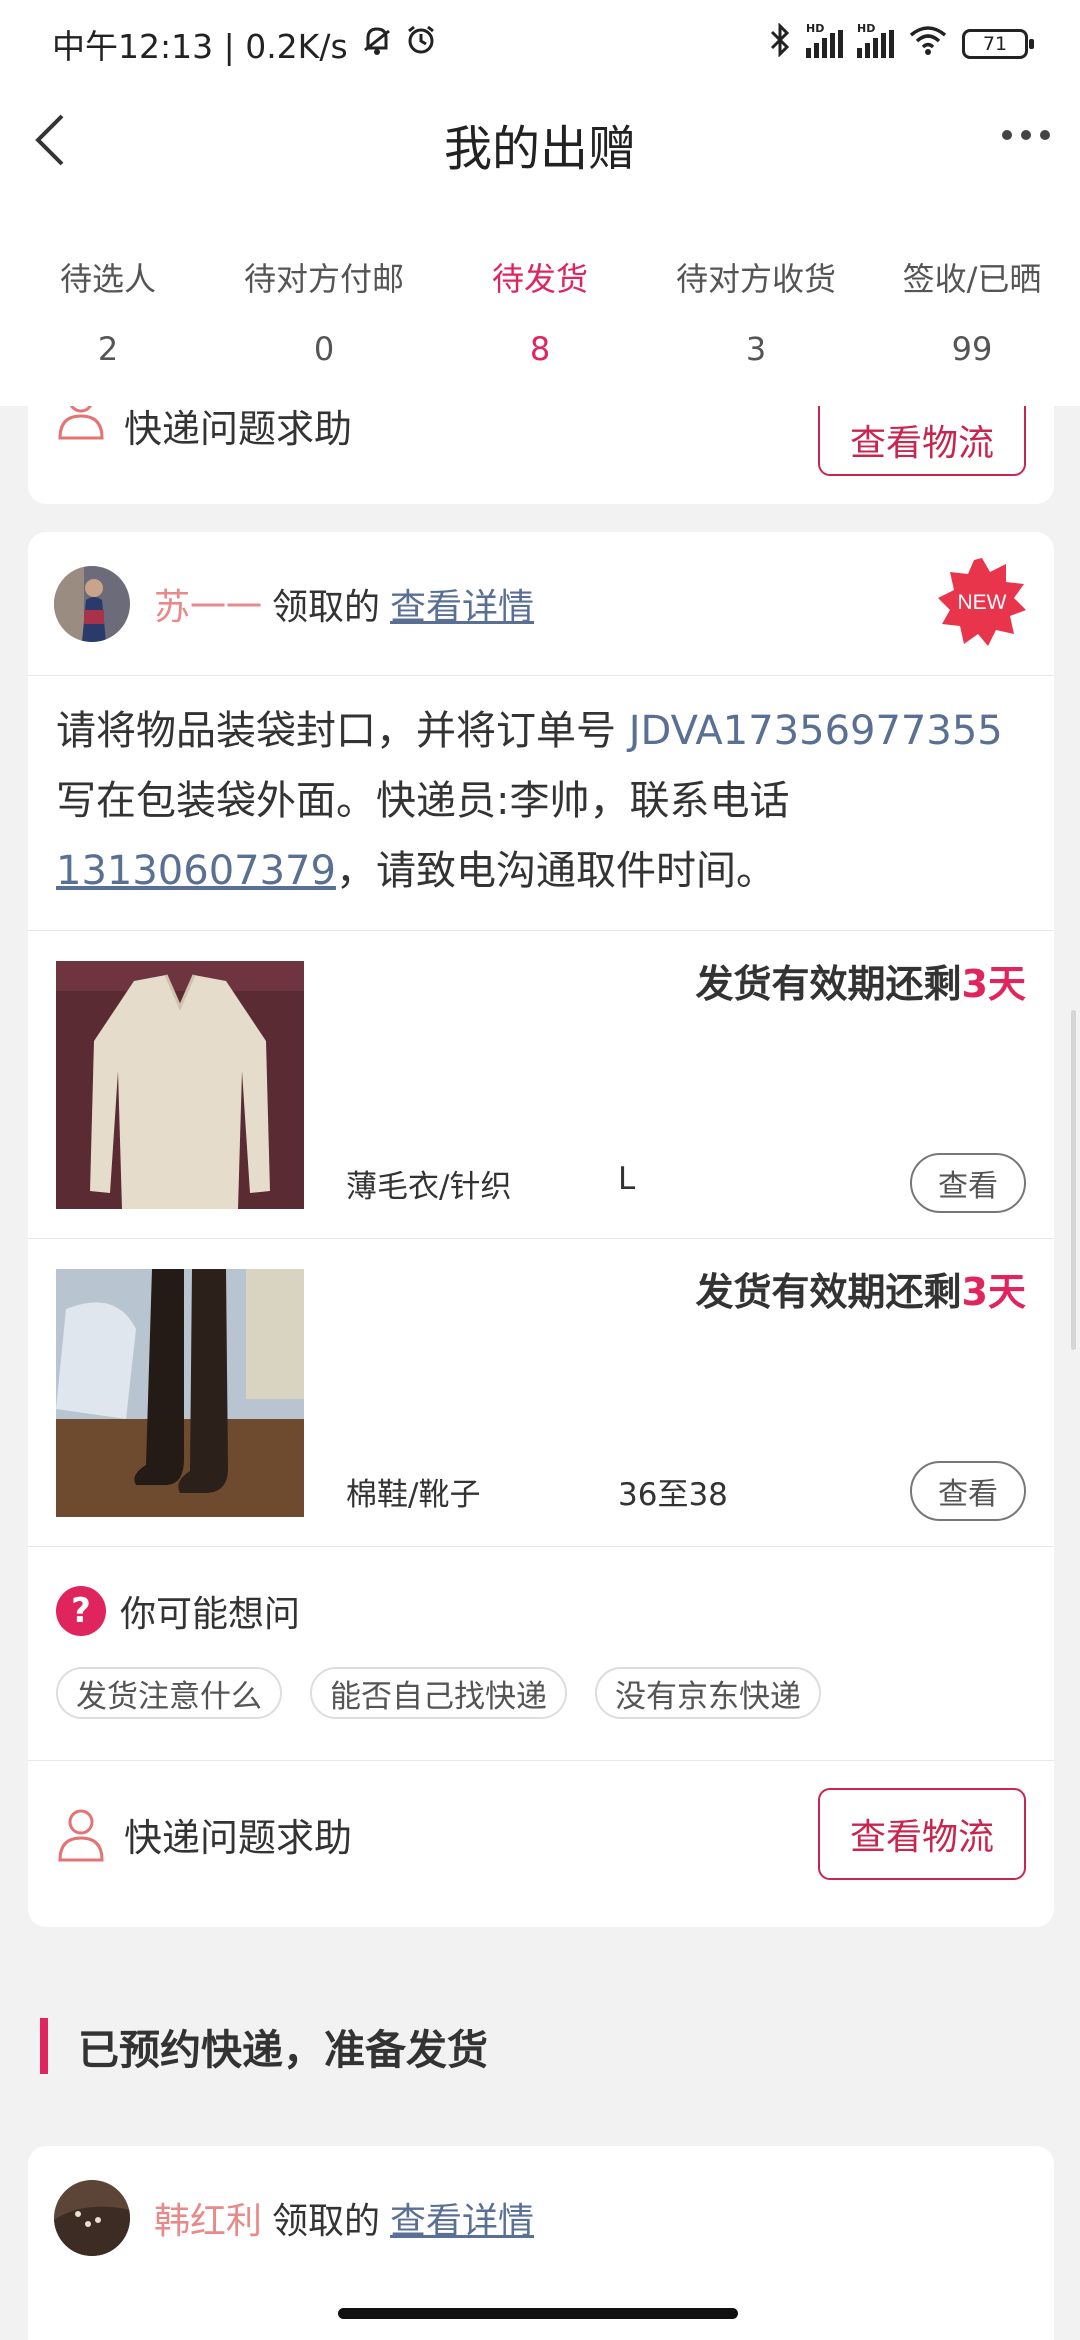 The image size is (1080, 2340). What do you see at coordinates (539, 149) in the screenshot?
I see `page-title: 我的出赠` at bounding box center [539, 149].